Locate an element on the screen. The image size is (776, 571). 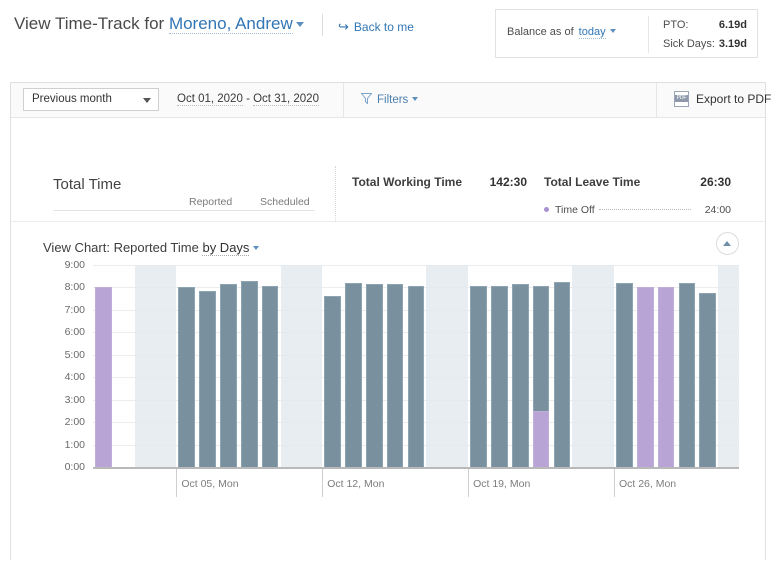
sick-days-value: 3.19d is located at coordinates (732, 44).